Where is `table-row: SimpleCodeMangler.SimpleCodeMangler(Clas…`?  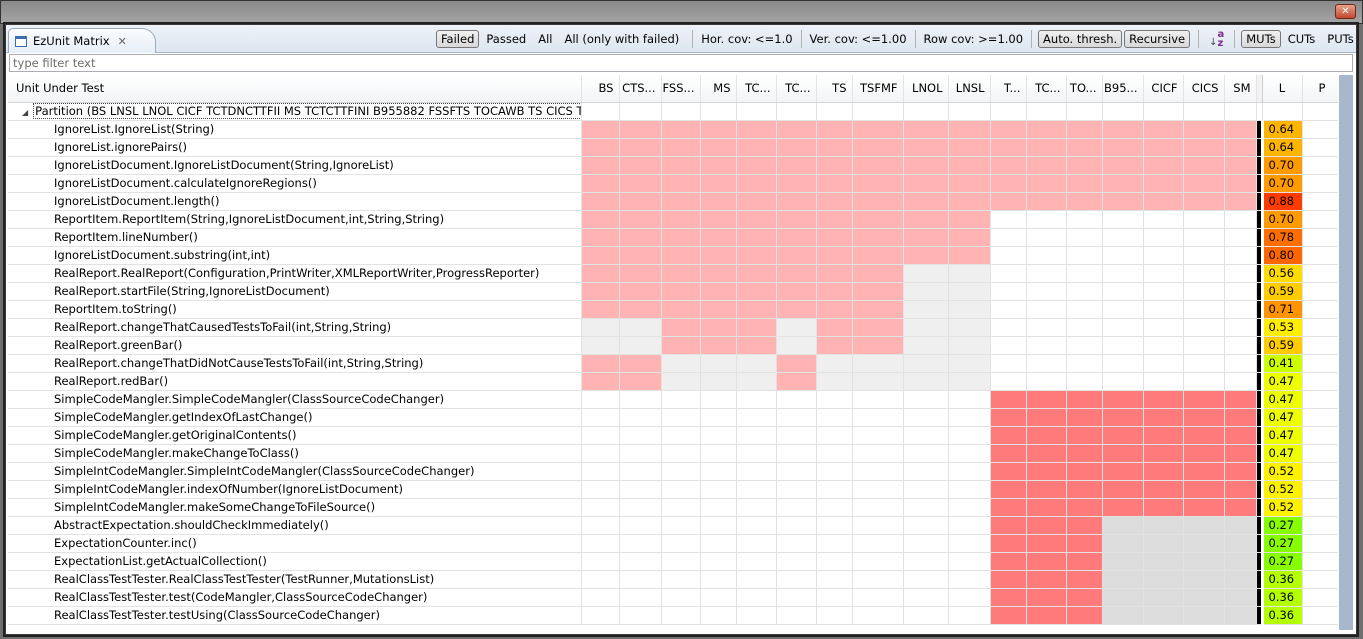 table-row: SimpleCodeMangler.SimpleCodeMangler(Clas… is located at coordinates (673, 399).